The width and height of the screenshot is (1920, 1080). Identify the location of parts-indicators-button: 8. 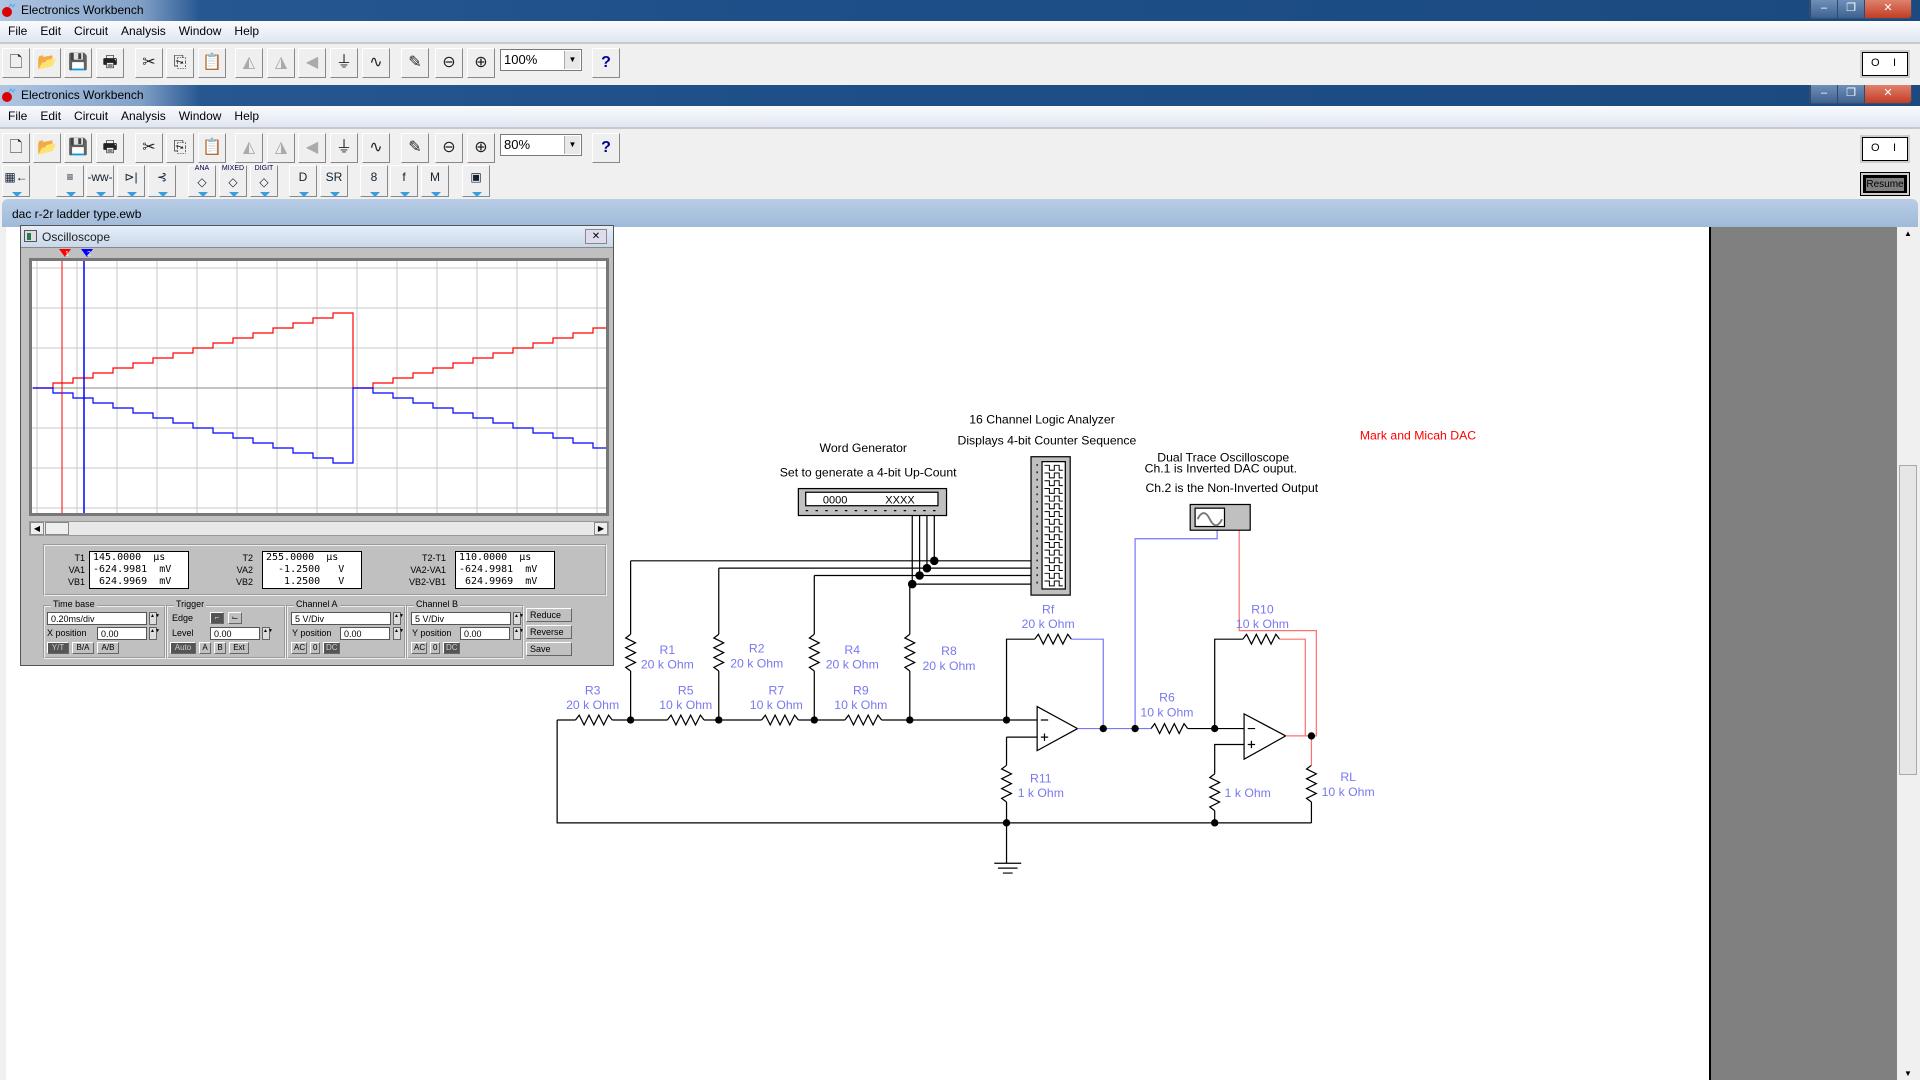
(374, 181).